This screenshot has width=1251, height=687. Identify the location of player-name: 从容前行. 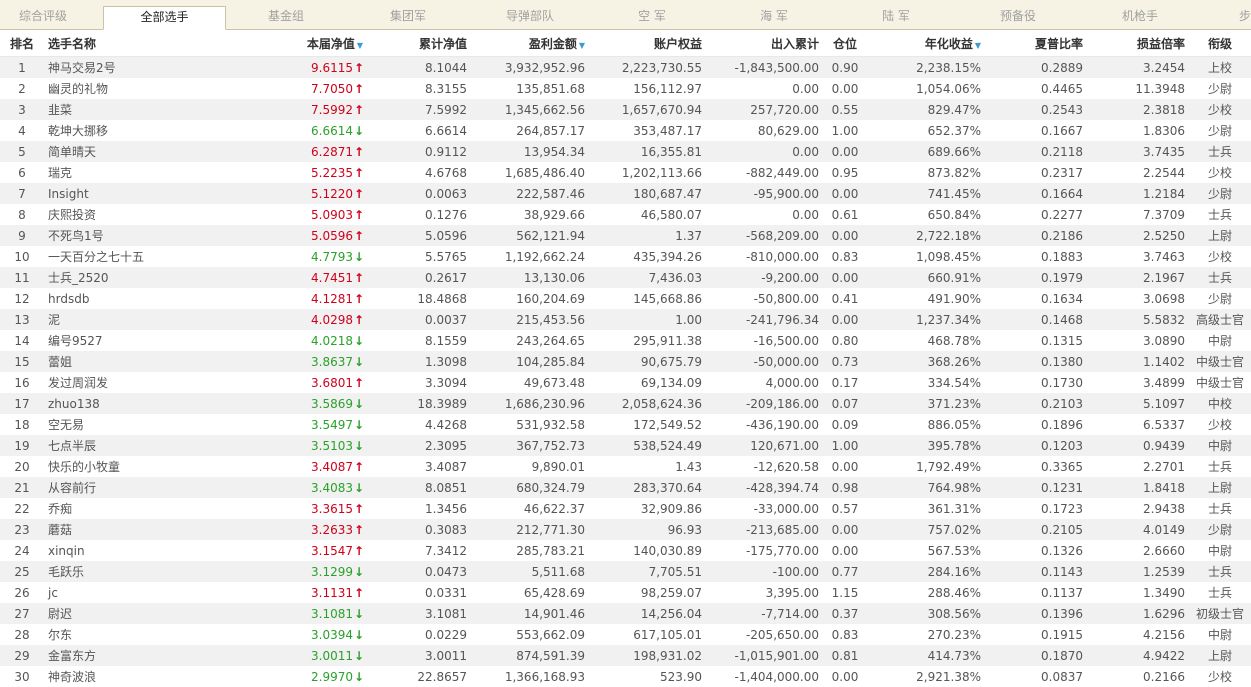
(147, 487).